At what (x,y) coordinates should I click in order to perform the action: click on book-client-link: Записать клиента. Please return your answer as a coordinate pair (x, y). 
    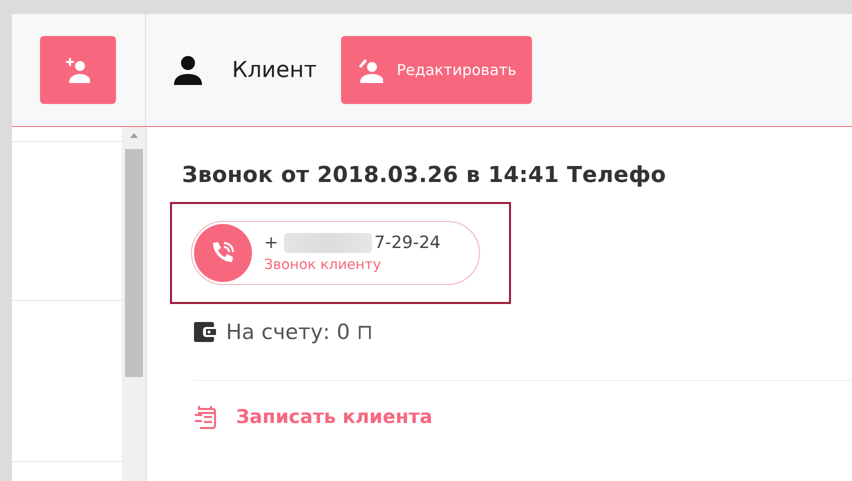
    Looking at the image, I should click on (313, 417).